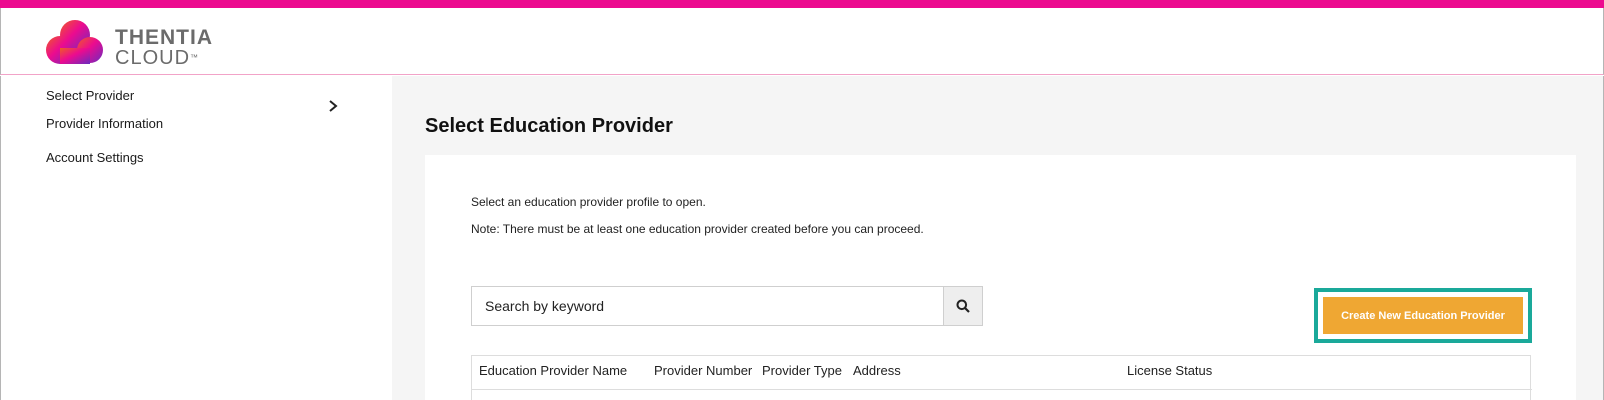 Image resolution: width=1604 pixels, height=400 pixels. I want to click on cloud-logo-icon, so click(74, 42).